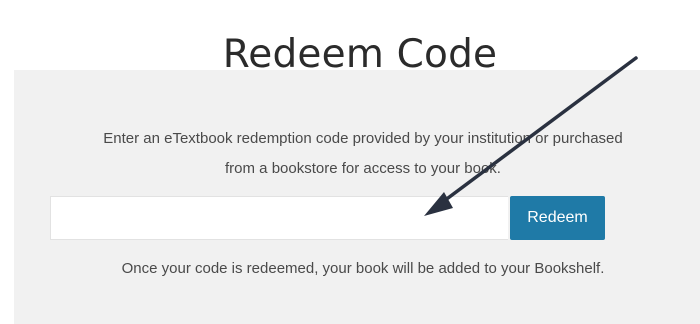  I want to click on redeem-button: Redeem, so click(557, 218).